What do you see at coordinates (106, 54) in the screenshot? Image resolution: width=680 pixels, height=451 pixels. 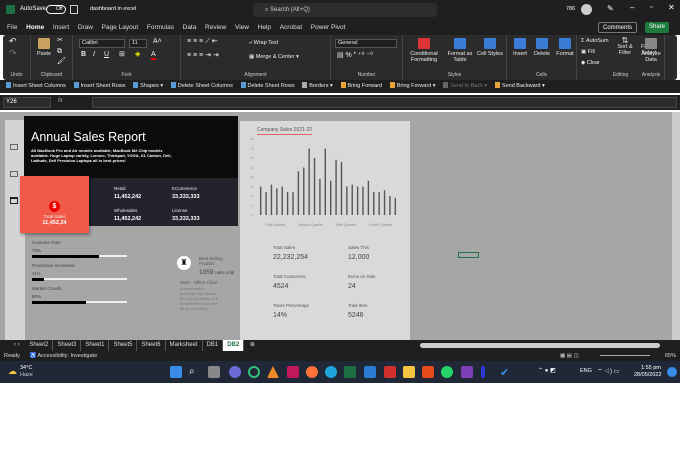 I see `underline-button: U` at bounding box center [106, 54].